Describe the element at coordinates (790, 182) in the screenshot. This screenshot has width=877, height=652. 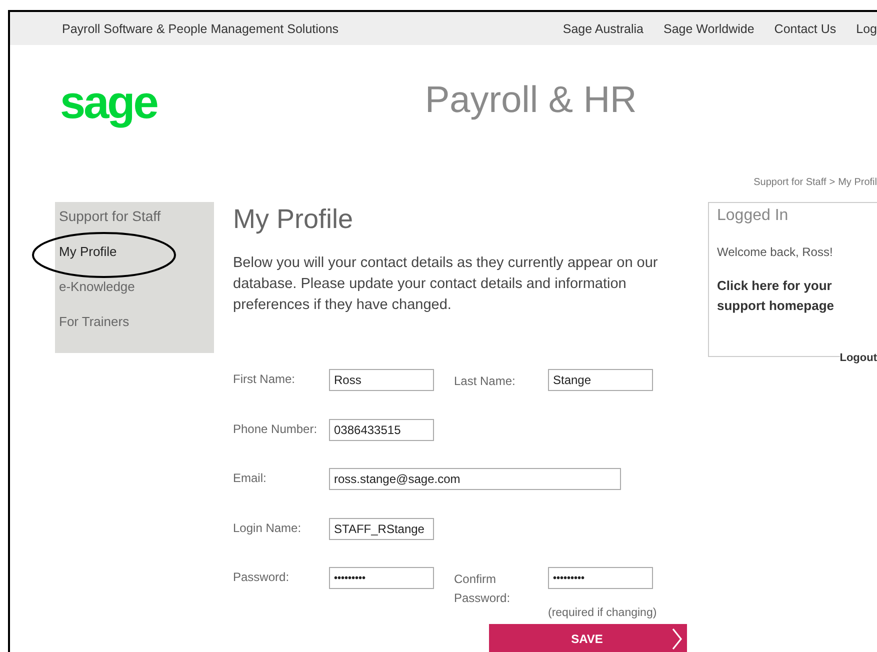
I see `breadcrumb-link: Support for Staff` at that location.